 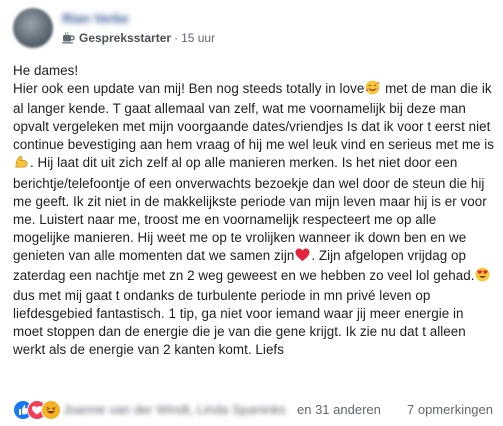 What do you see at coordinates (33, 28) in the screenshot?
I see `avatar` at bounding box center [33, 28].